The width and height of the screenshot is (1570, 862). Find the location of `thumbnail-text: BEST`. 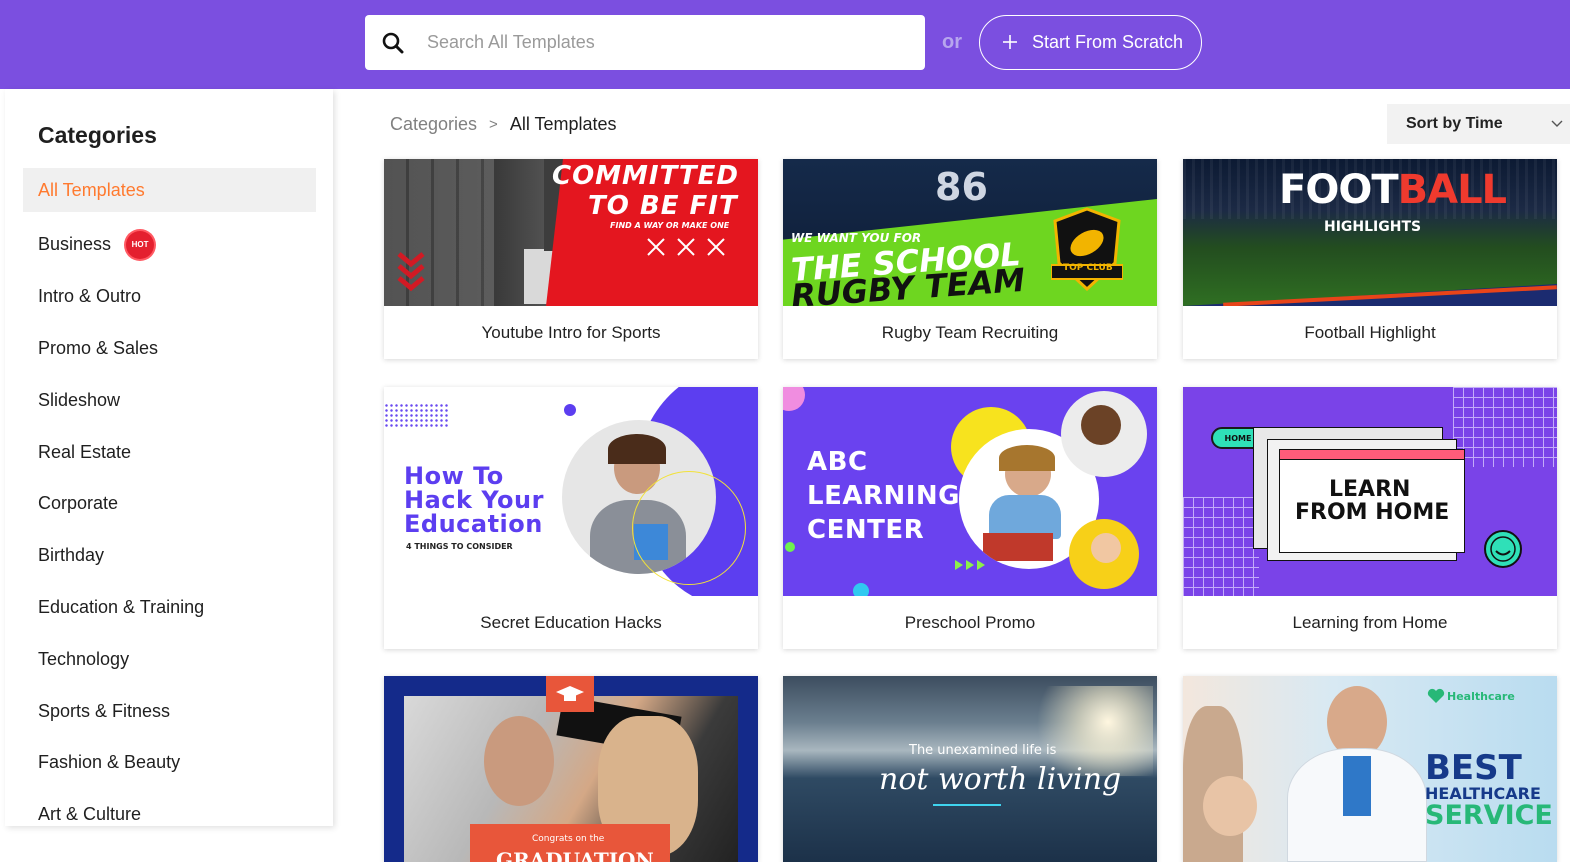

thumbnail-text: BEST is located at coordinates (1473, 768).